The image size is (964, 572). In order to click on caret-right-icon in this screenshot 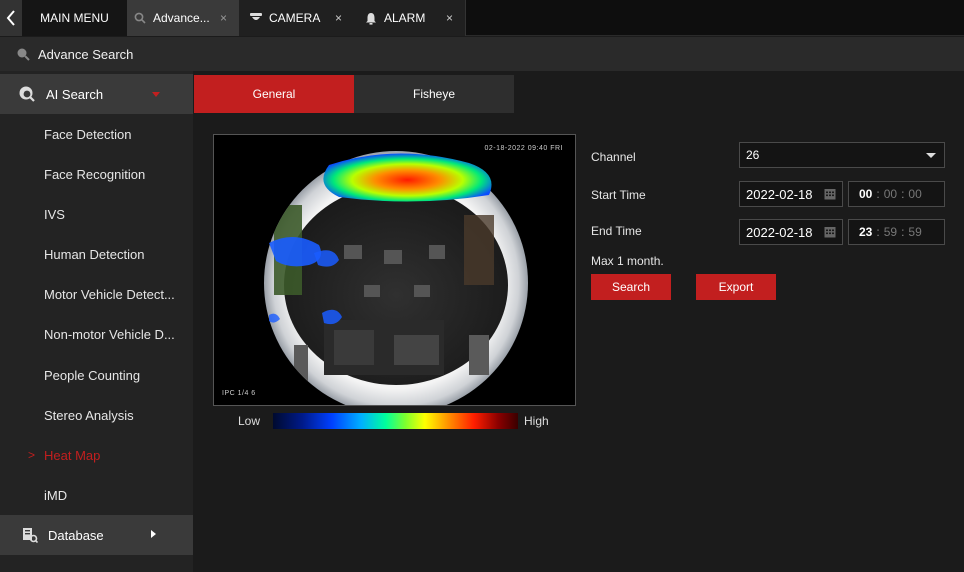, I will do `click(153, 534)`.